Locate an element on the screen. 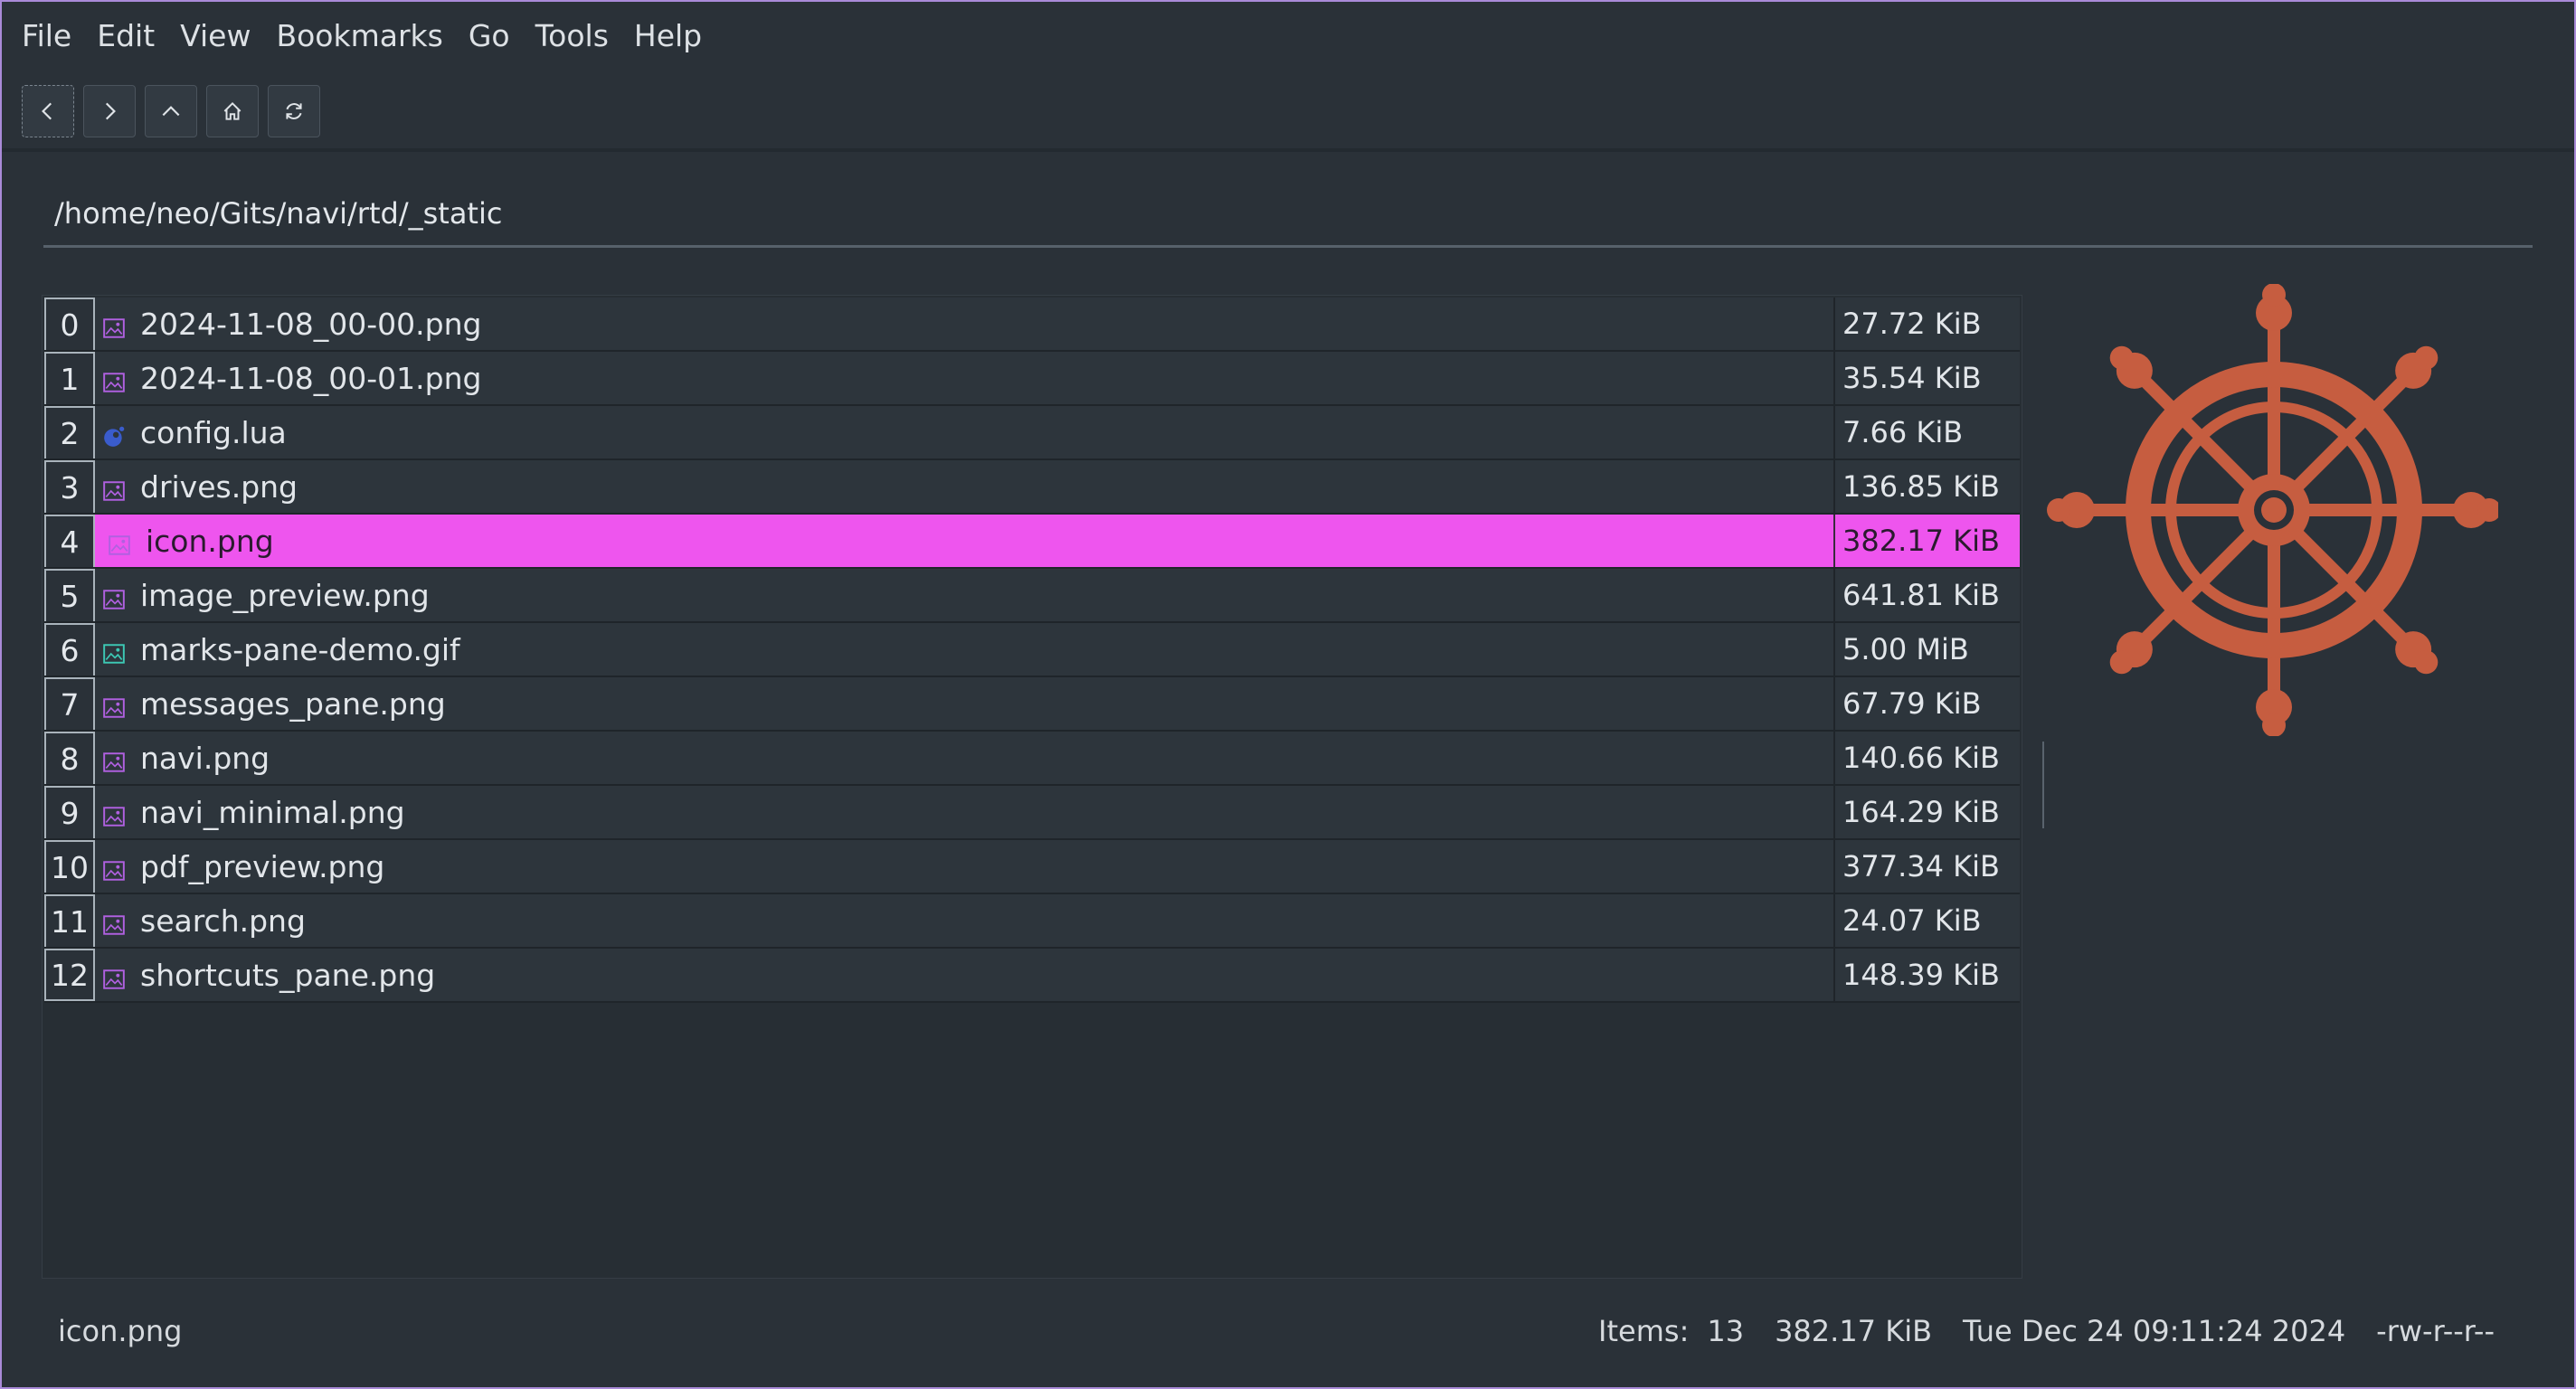 The height and width of the screenshot is (1389, 2576). file-row: 7 messages_pane.png 67.79 KiB is located at coordinates (1032, 705).